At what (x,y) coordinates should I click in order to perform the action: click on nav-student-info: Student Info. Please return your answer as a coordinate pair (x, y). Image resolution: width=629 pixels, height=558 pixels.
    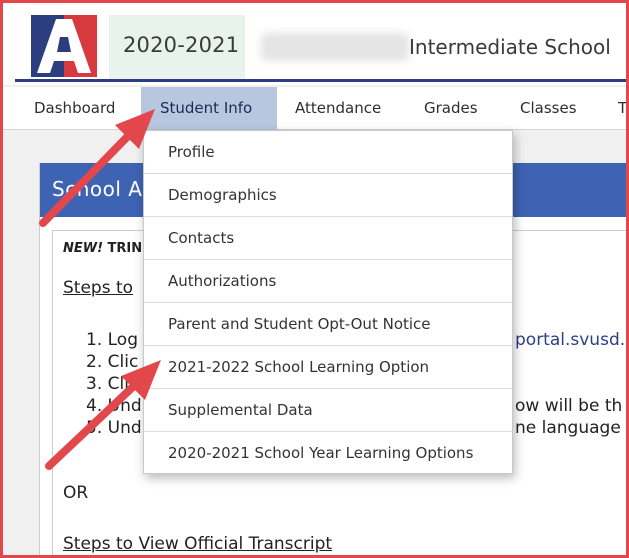
    Looking at the image, I should click on (209, 108).